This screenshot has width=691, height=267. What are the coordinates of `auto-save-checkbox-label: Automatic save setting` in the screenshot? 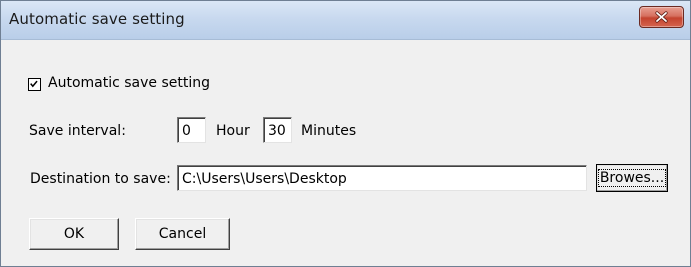 It's located at (129, 83).